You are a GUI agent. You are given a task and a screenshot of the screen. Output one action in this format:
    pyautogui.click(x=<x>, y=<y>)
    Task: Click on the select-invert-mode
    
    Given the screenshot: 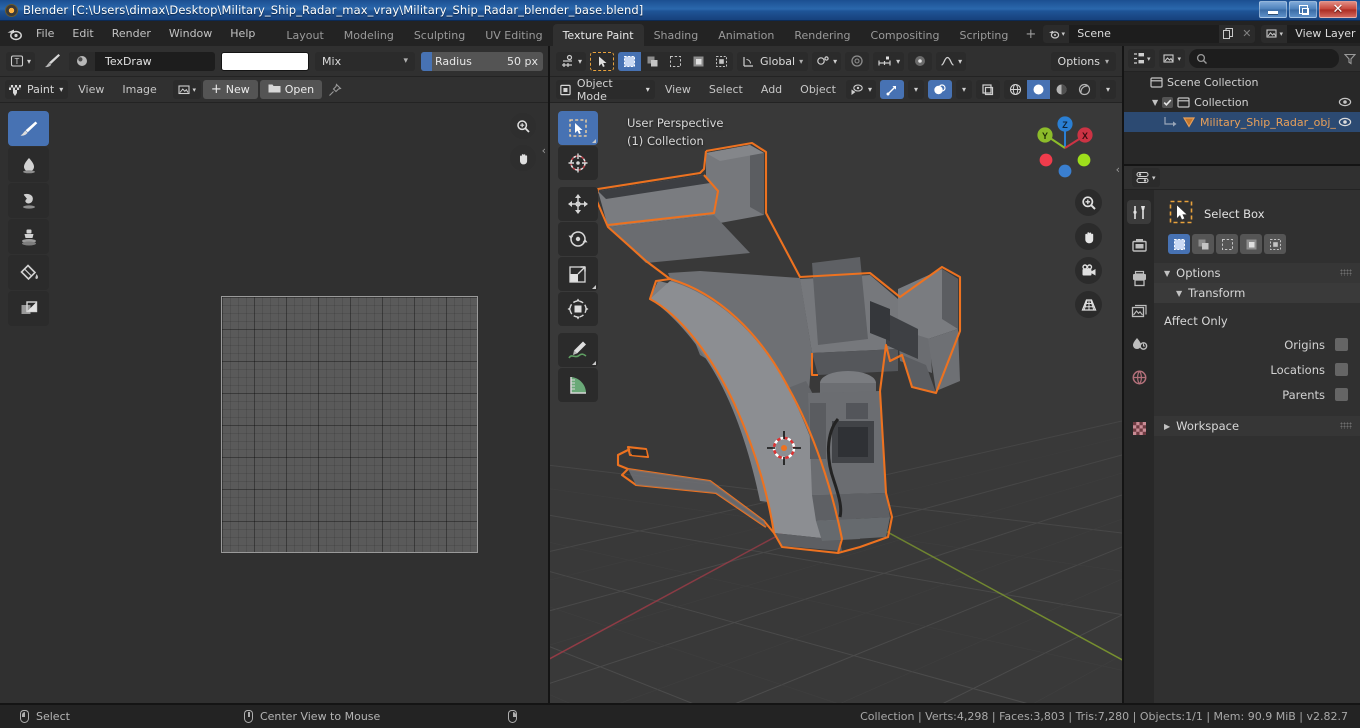 What is the action you would take?
    pyautogui.click(x=698, y=61)
    